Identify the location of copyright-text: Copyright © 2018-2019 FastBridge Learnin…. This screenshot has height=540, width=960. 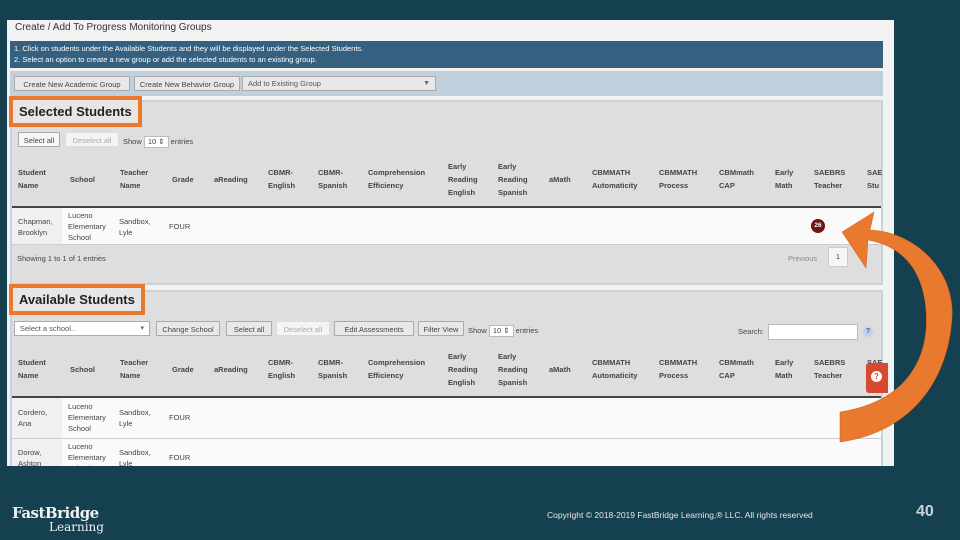
(680, 515).